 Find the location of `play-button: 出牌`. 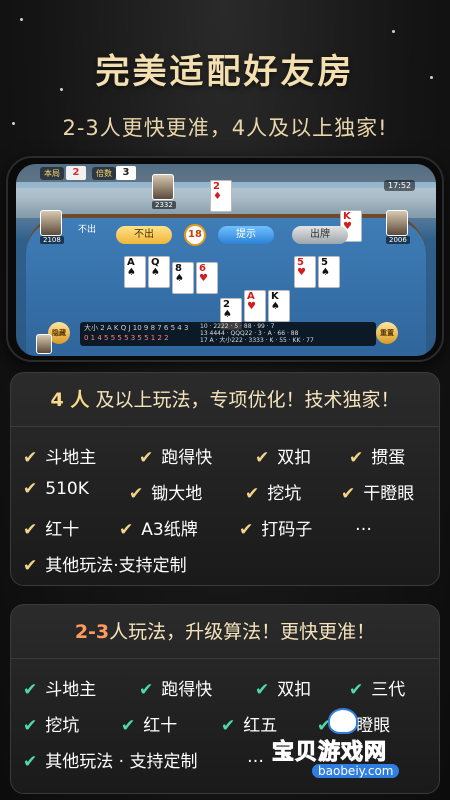

play-button: 出牌 is located at coordinates (320, 235).